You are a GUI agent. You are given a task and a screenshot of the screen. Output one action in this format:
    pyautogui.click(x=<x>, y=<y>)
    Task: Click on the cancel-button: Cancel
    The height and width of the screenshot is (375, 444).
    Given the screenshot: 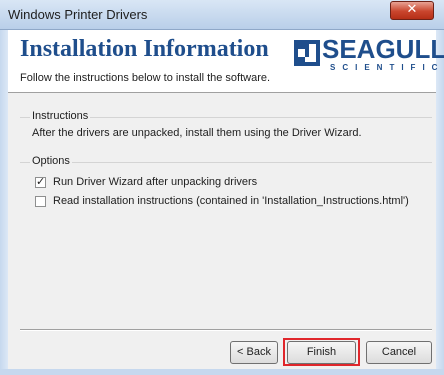 What is the action you would take?
    pyautogui.click(x=399, y=352)
    